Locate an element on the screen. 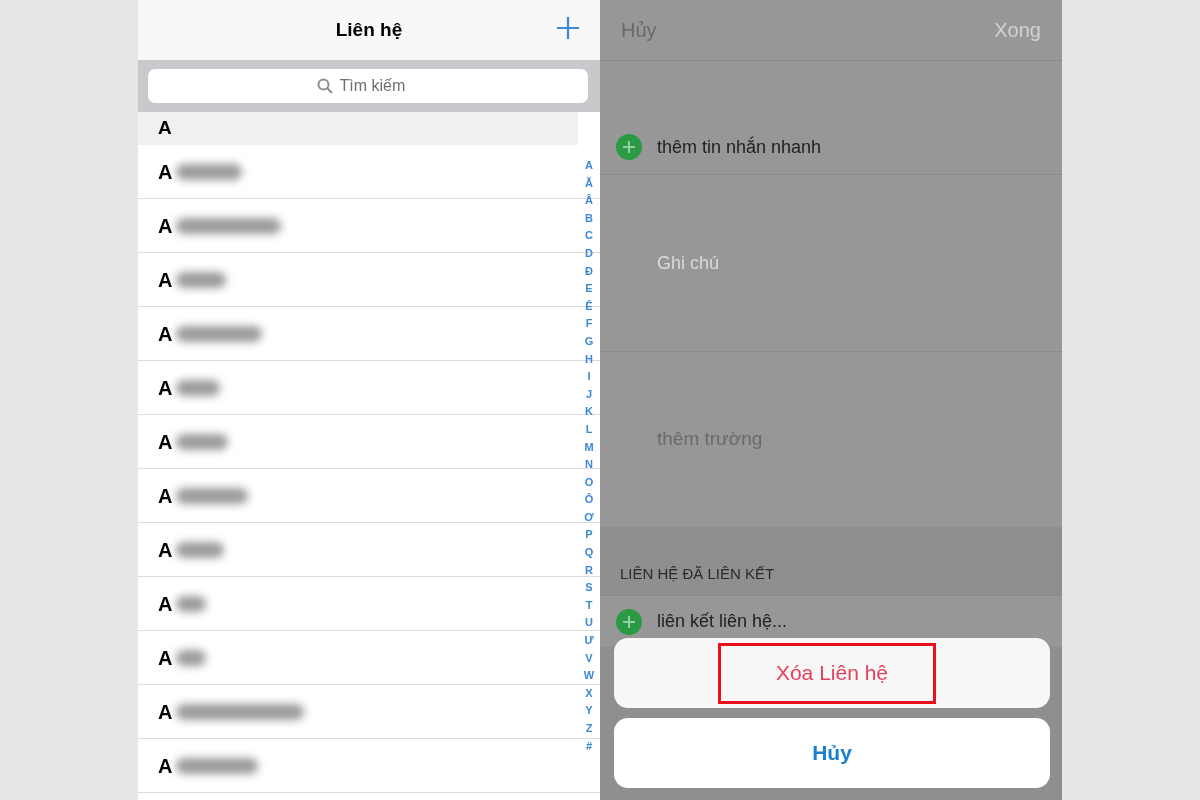 The width and height of the screenshot is (1200, 800). index-letter: M is located at coordinates (589, 447).